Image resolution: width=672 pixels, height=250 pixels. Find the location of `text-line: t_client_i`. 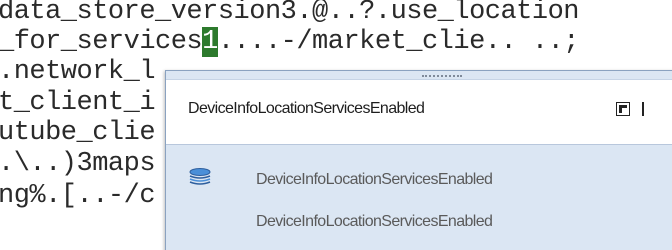

text-line: t_client_i is located at coordinates (78, 103).